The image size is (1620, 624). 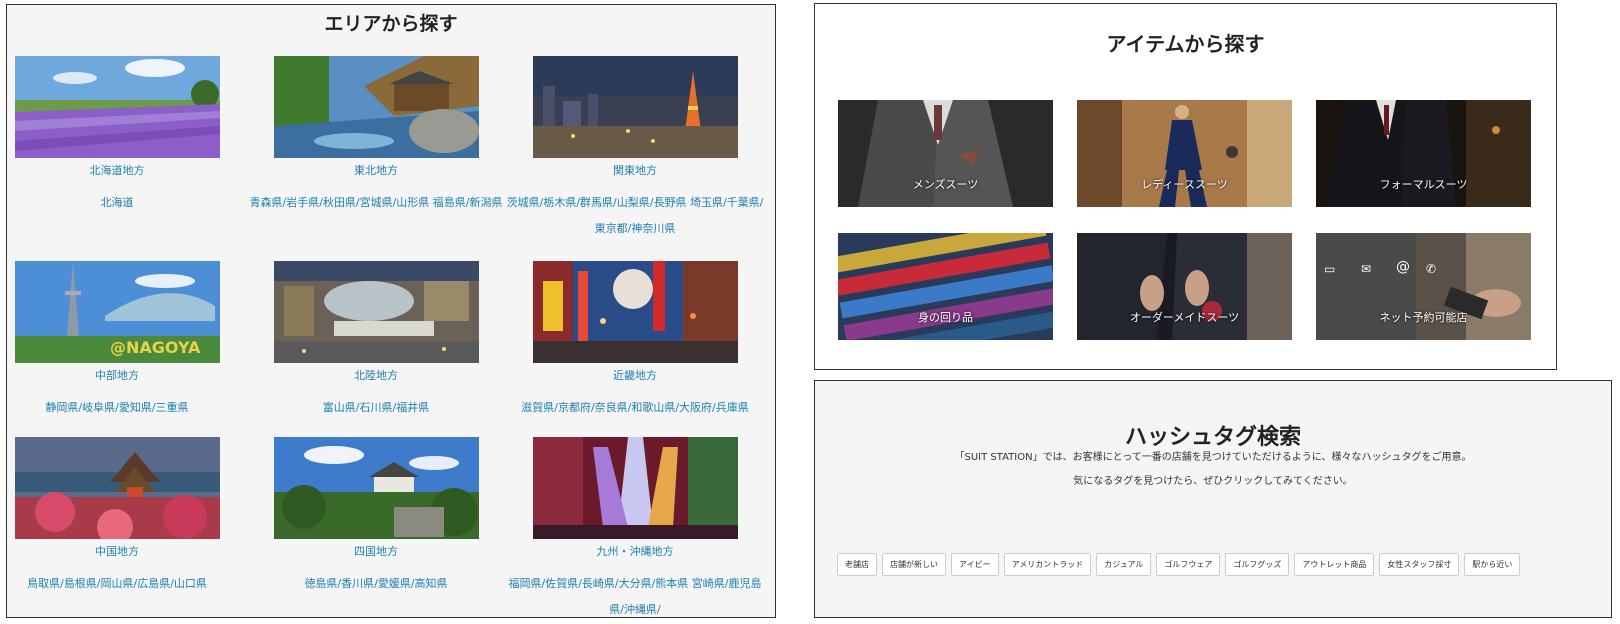 I want to click on region-card-hokuriku: 北陸地方 富山県/石川県/福井県, so click(x=376, y=341).